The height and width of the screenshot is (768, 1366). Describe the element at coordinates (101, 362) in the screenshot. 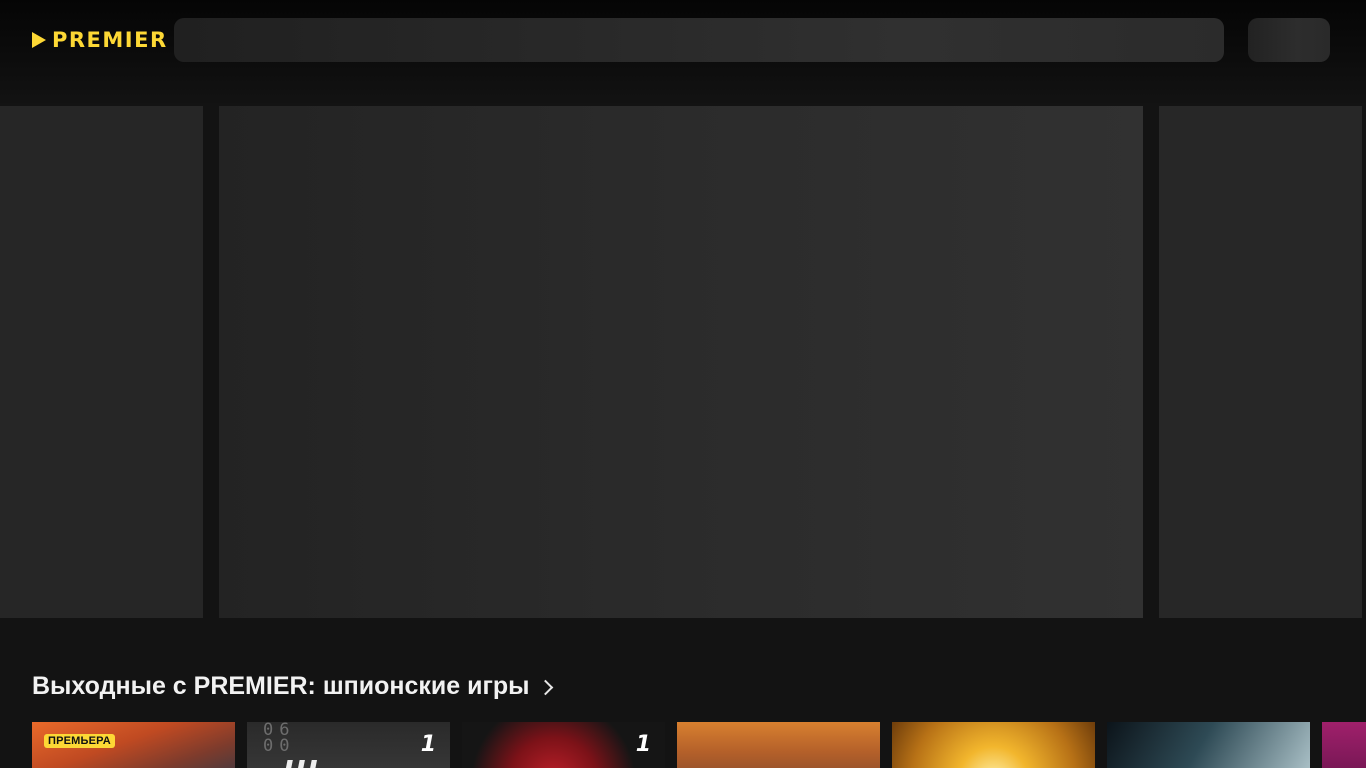

I see `carousel-slide-previous` at that location.